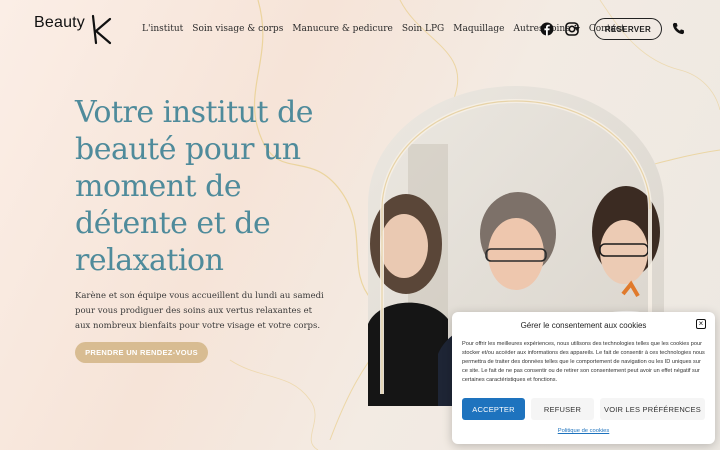 This screenshot has width=720, height=450. I want to click on cookie-dialog-title: Gérer le consentement aux cookies, so click(583, 325).